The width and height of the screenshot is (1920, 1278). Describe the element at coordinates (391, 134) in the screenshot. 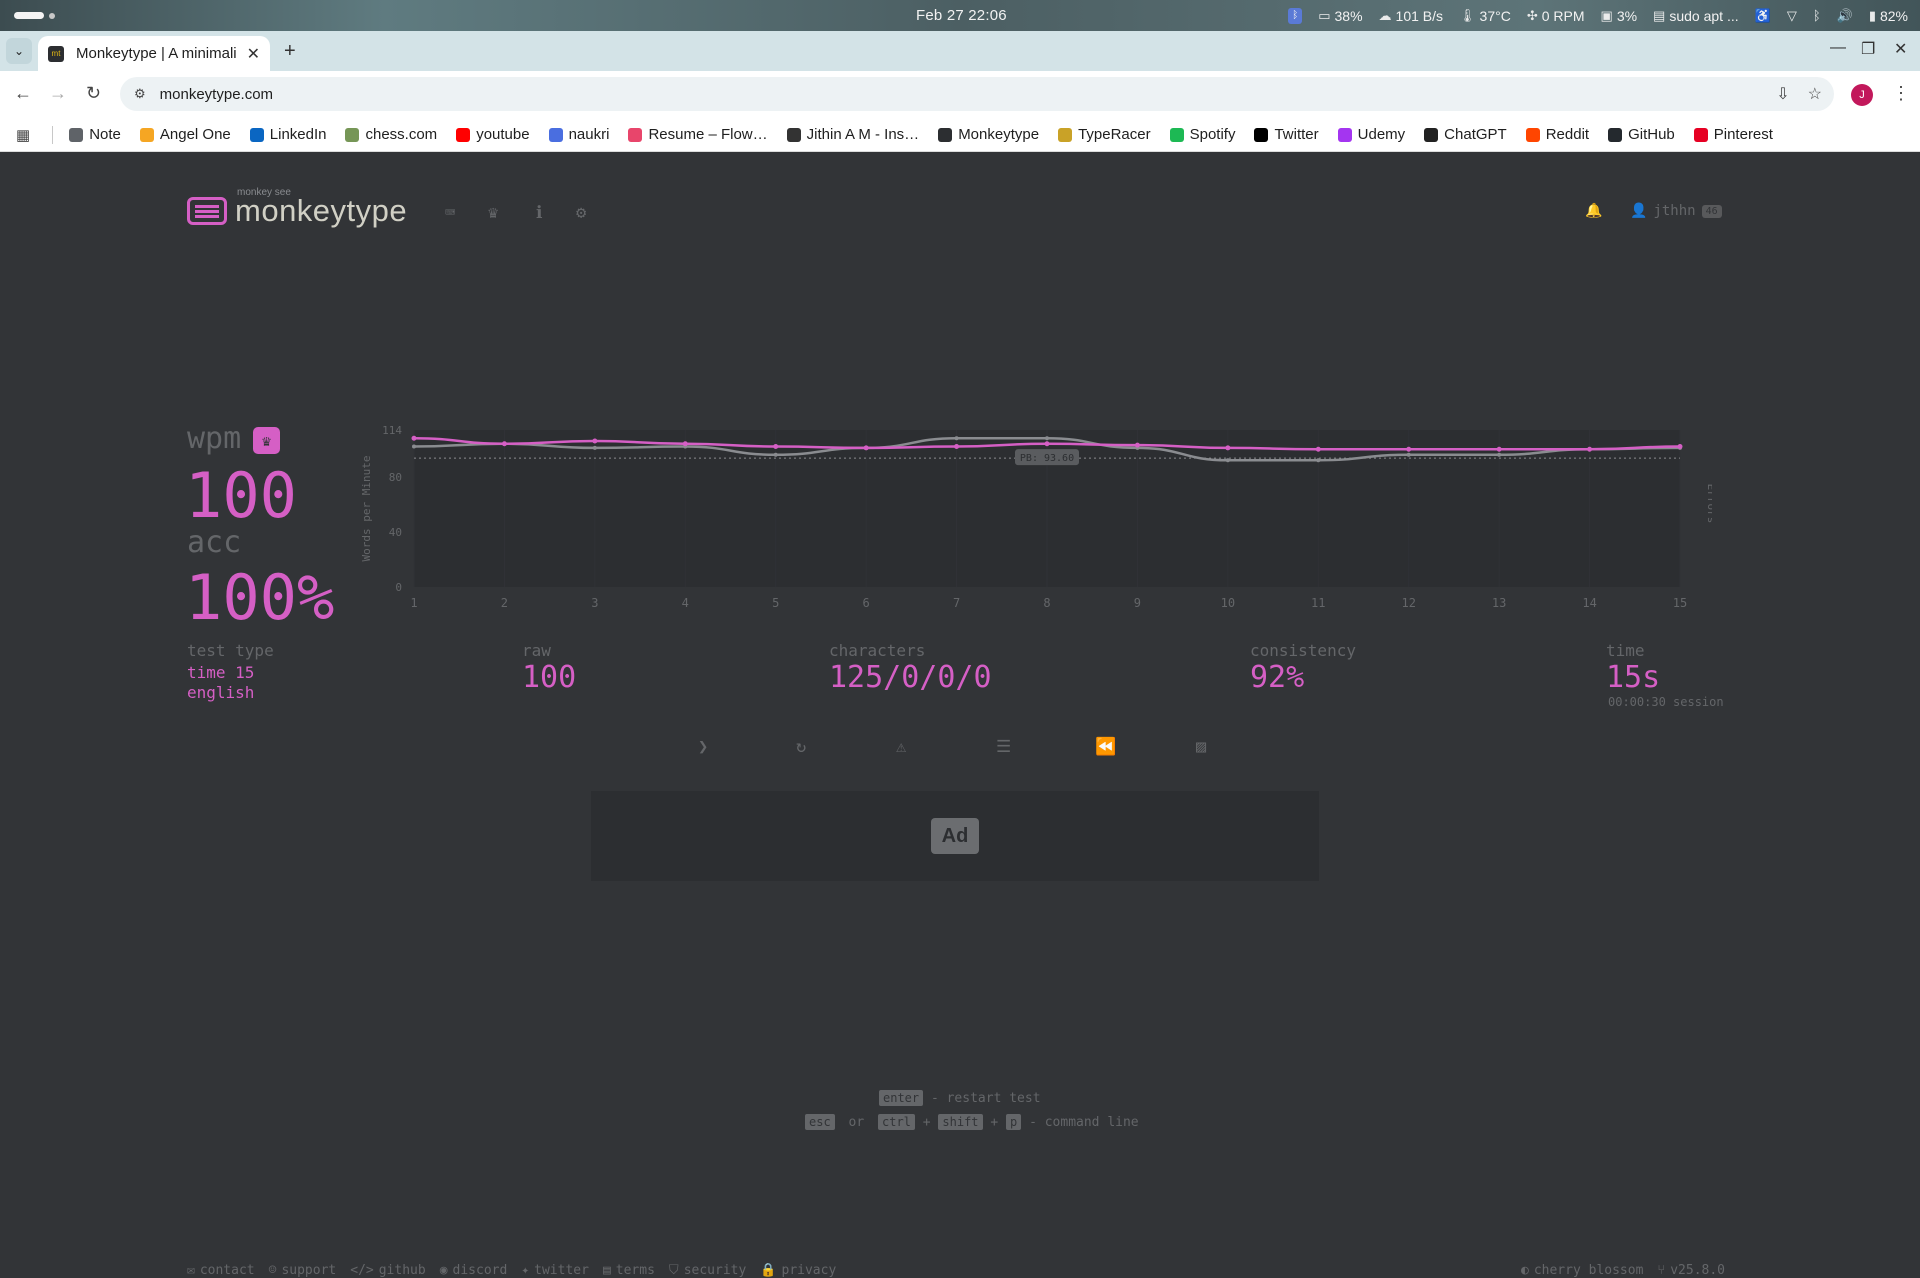

I see `bookmark-item: chess.com` at that location.